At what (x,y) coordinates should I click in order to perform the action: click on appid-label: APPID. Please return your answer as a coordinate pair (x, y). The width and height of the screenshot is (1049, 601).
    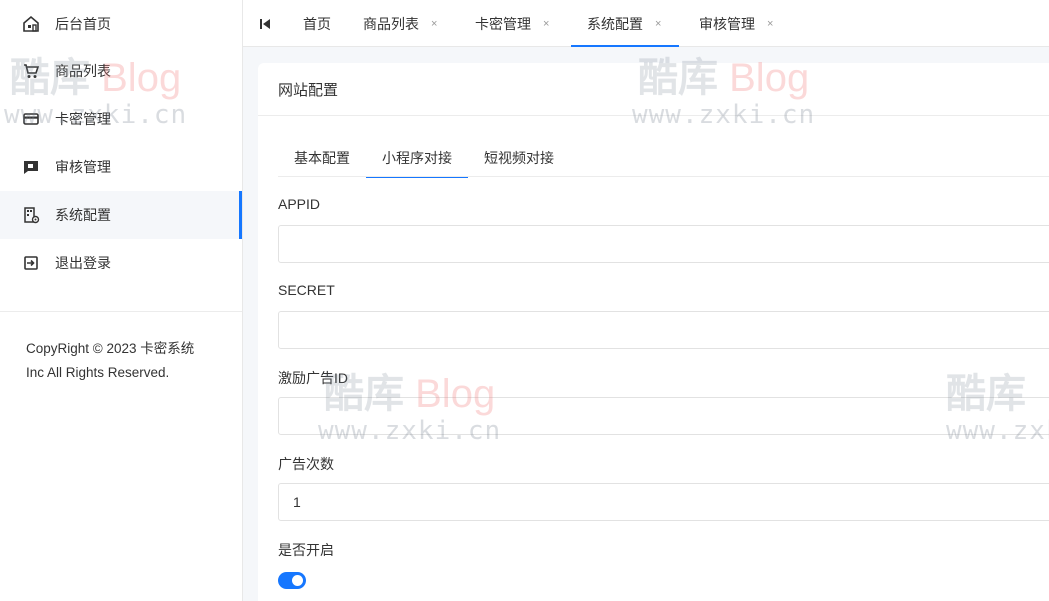
    Looking at the image, I should click on (299, 204).